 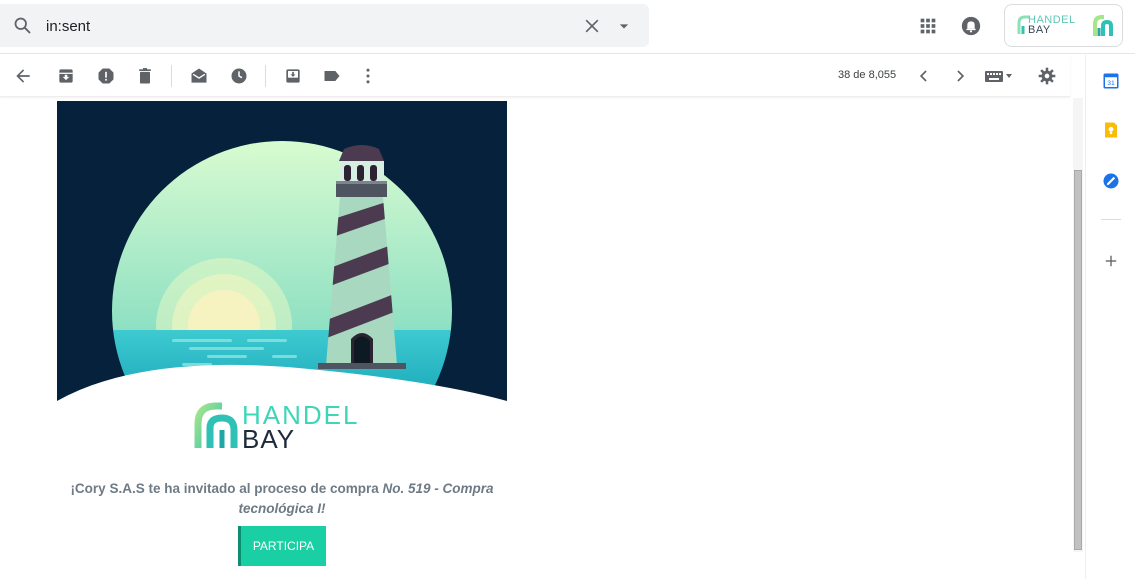 I want to click on participa-button: PARTICIPA, so click(x=282, y=546).